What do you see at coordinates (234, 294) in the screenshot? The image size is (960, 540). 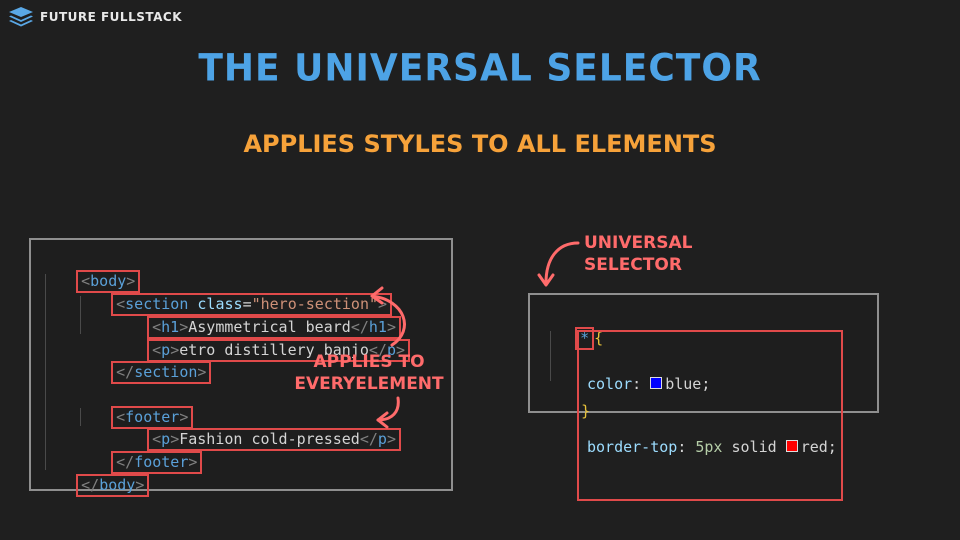 I see `code-line-section-open: <section class="hero-section">` at bounding box center [234, 294].